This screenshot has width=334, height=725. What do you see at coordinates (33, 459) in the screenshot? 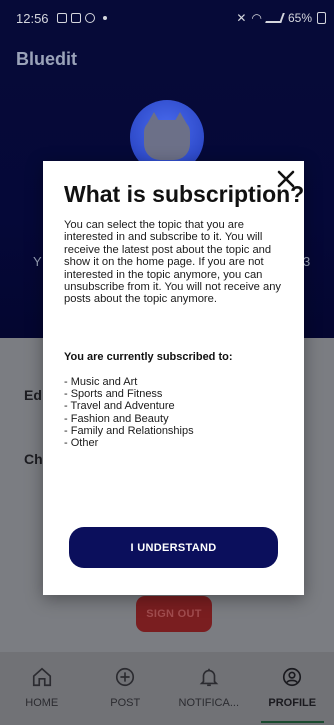
I see `change-password-item: Ch` at bounding box center [33, 459].